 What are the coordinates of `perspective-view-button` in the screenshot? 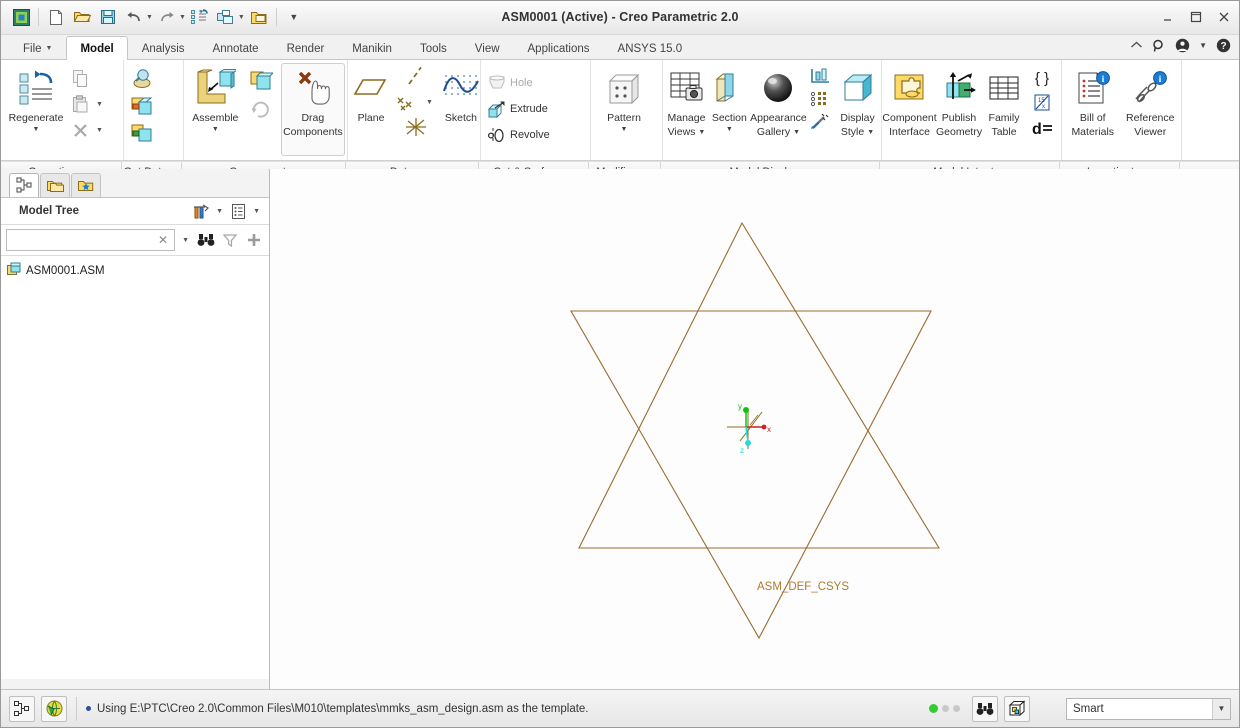 It's located at (821, 76).